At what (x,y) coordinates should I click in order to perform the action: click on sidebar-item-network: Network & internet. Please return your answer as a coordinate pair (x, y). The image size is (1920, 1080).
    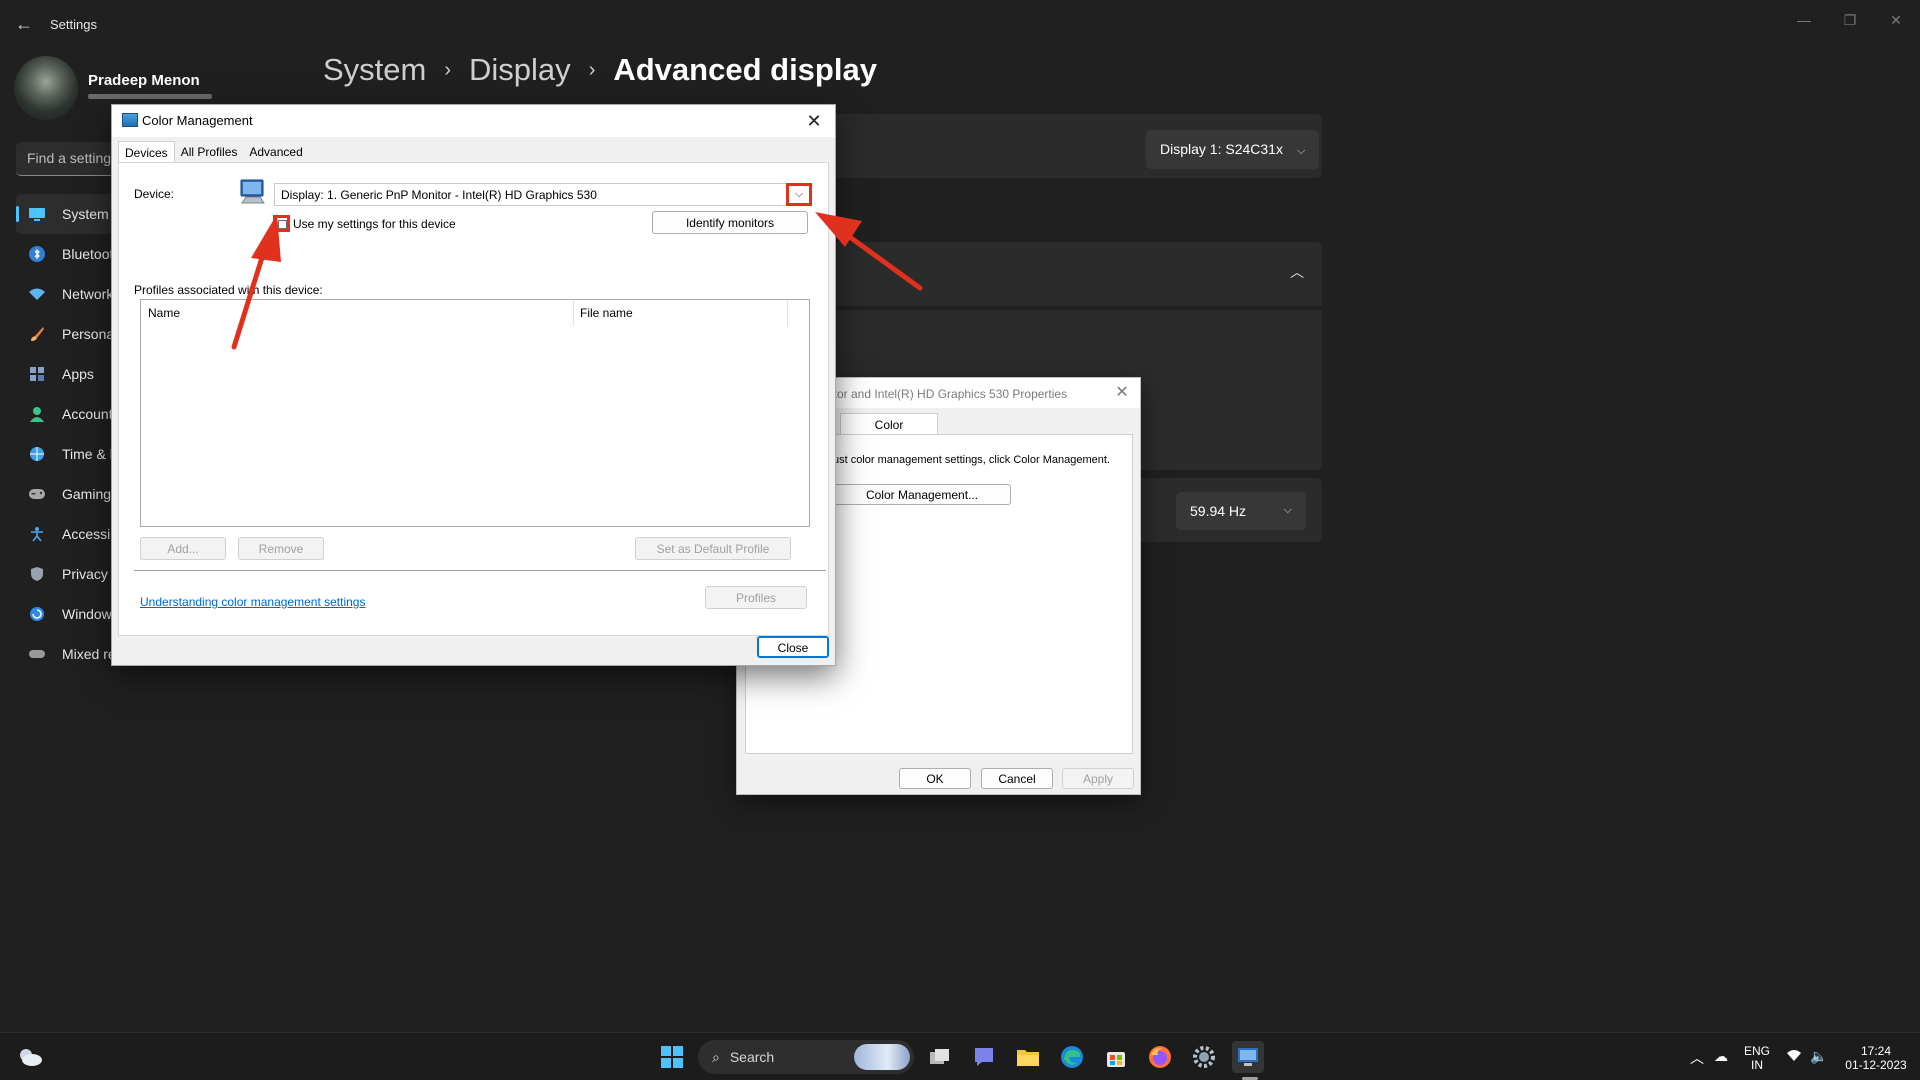
    Looking at the image, I should click on (71, 294).